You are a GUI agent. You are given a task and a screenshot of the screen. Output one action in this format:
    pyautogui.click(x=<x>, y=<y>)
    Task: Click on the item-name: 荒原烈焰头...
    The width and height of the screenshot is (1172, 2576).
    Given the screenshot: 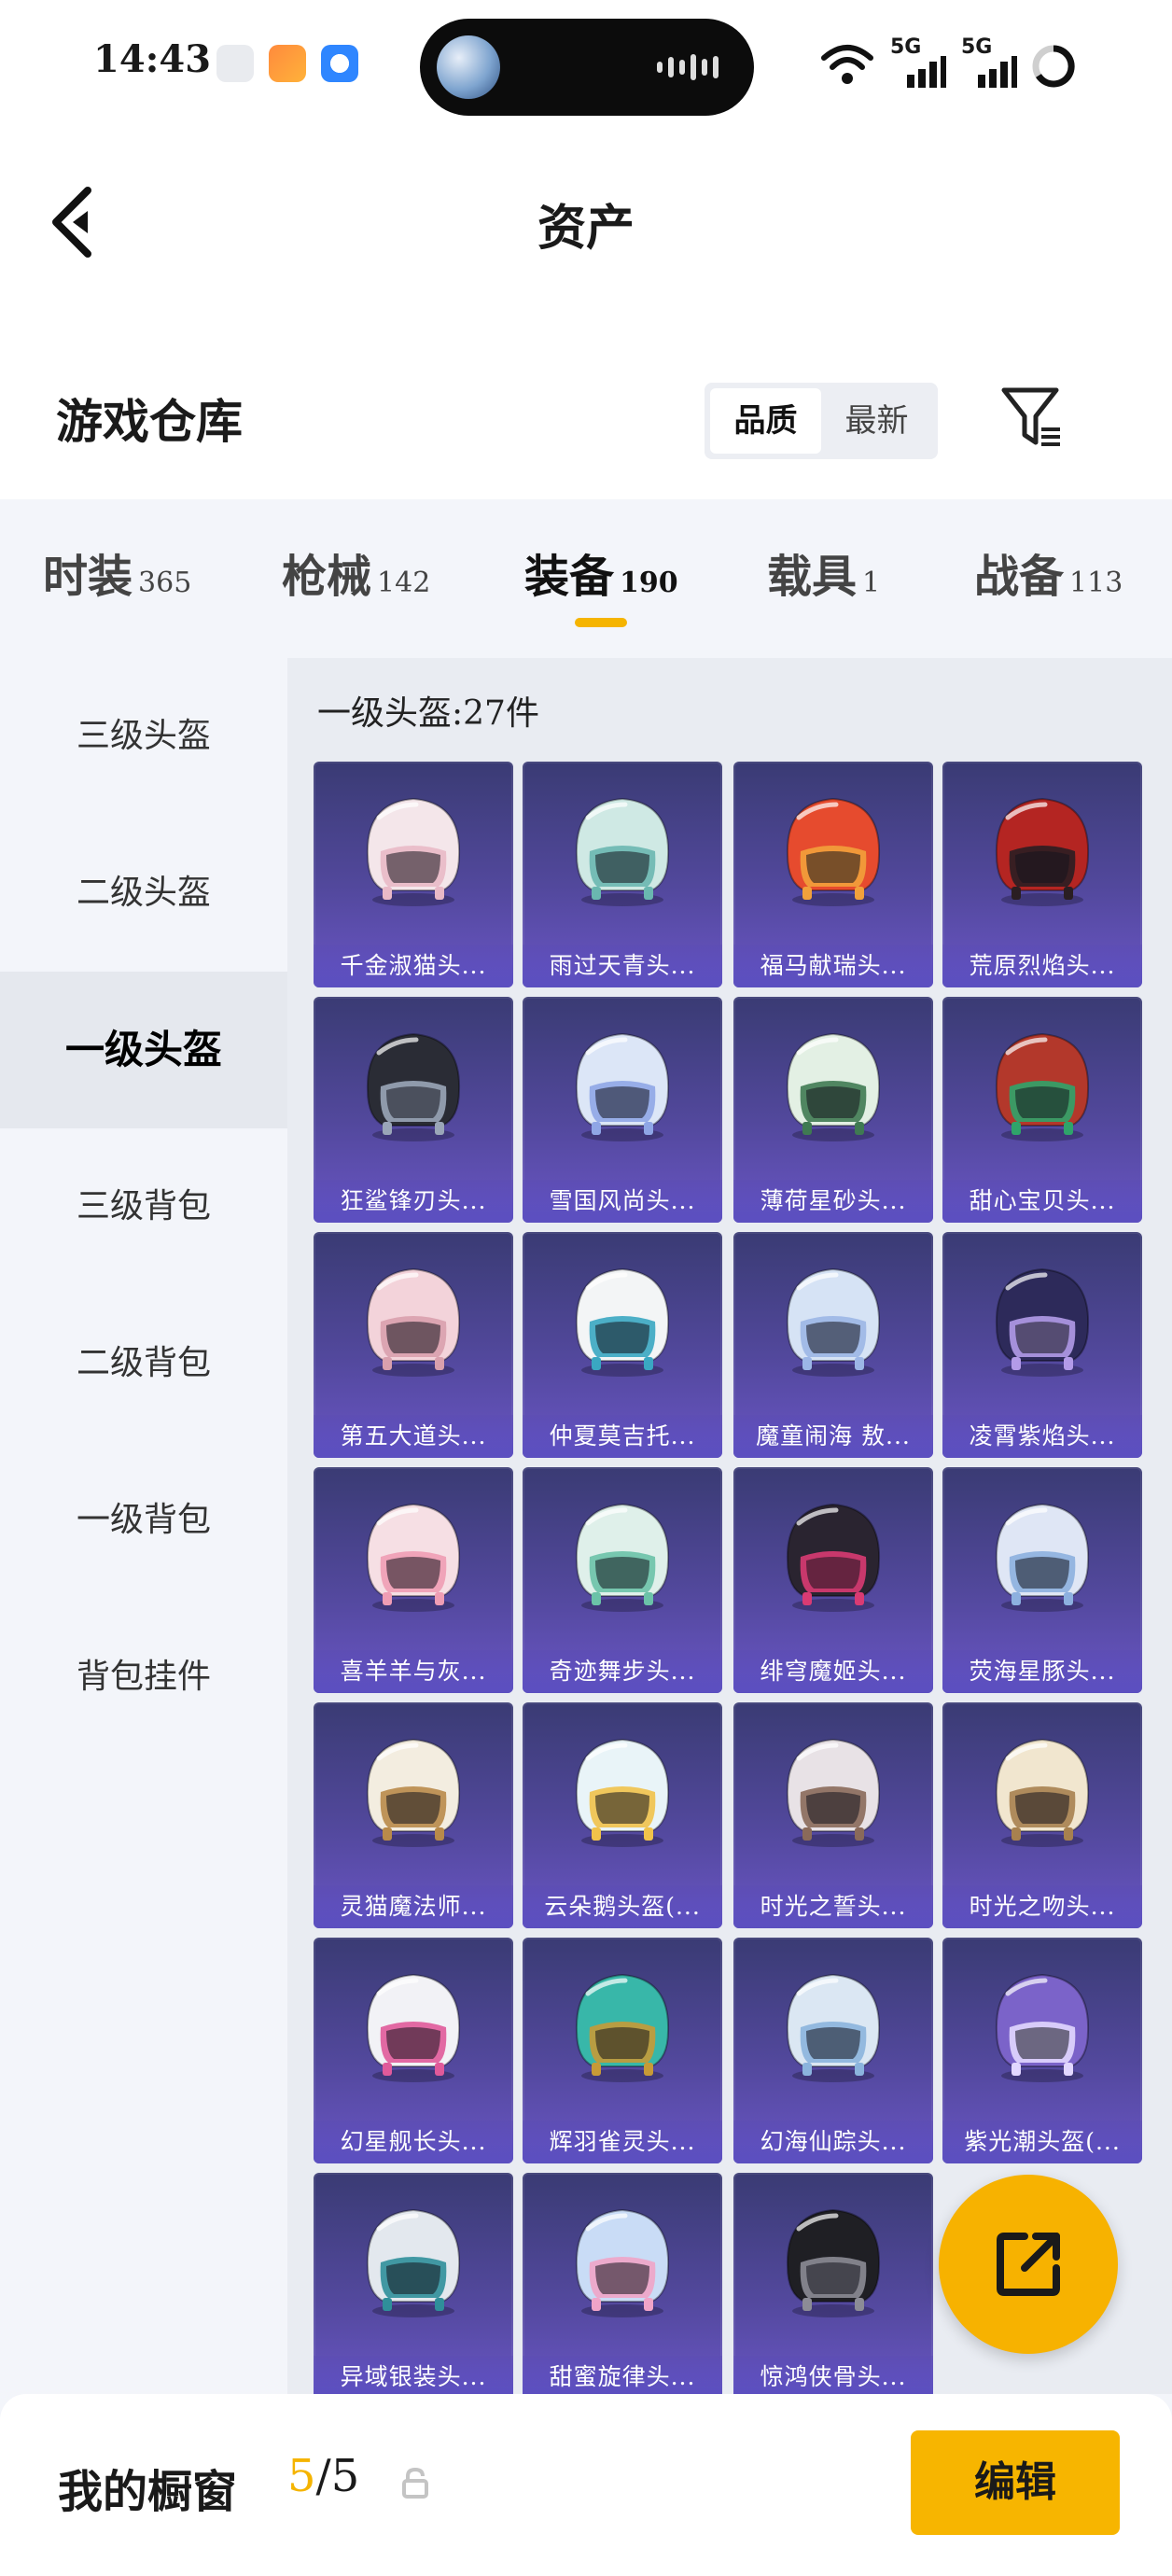 What is the action you would take?
    pyautogui.click(x=1042, y=966)
    